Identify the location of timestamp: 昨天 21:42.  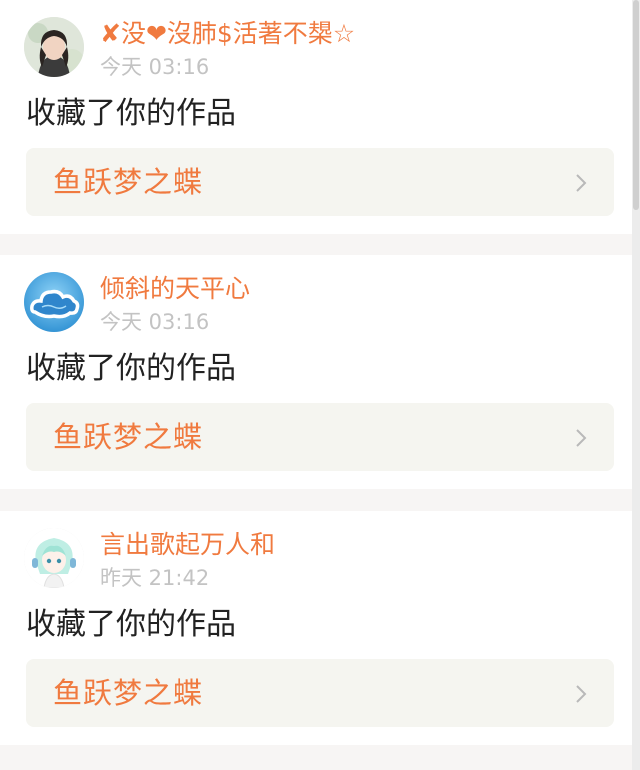
(155, 578).